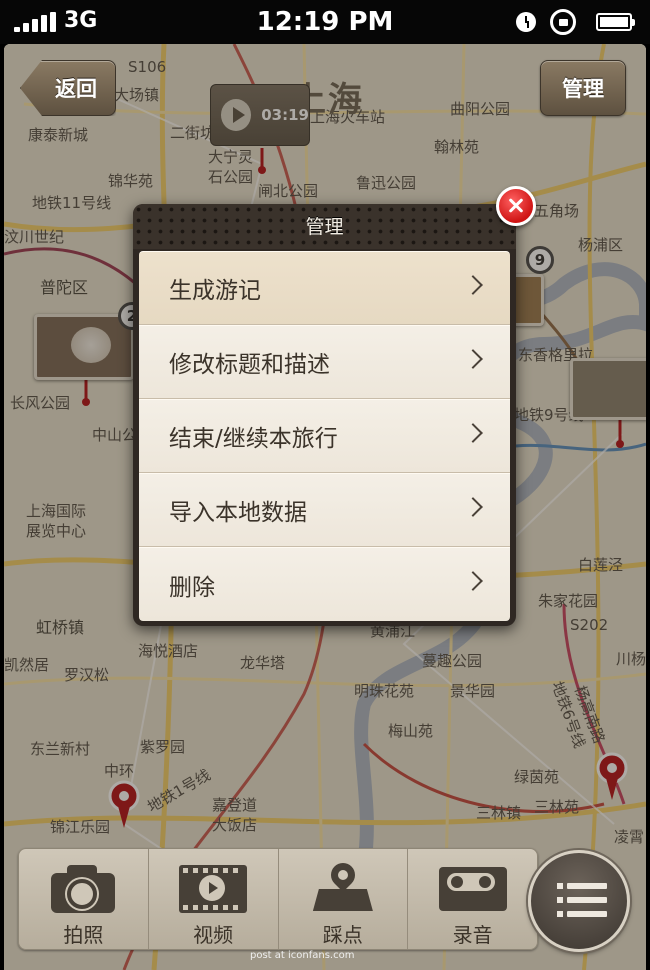  What do you see at coordinates (213, 888) in the screenshot?
I see `film-icon` at bounding box center [213, 888].